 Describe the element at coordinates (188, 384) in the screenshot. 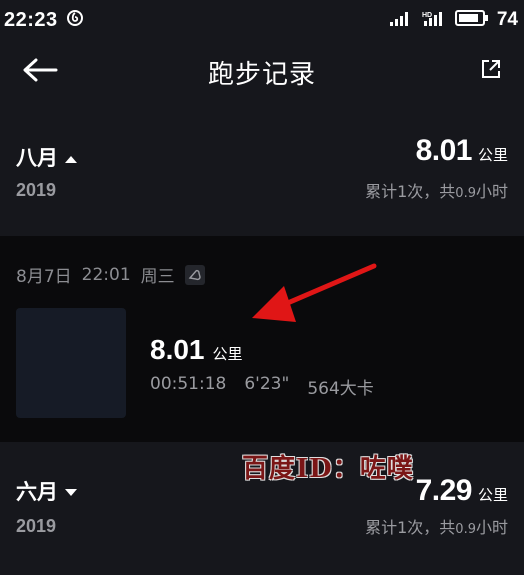

I see `run-duration: 00:51:18` at that location.